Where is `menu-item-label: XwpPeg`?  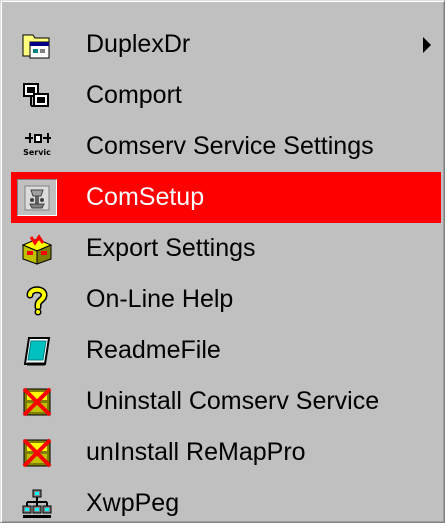
menu-item-label: XwpPeg is located at coordinates (133, 503).